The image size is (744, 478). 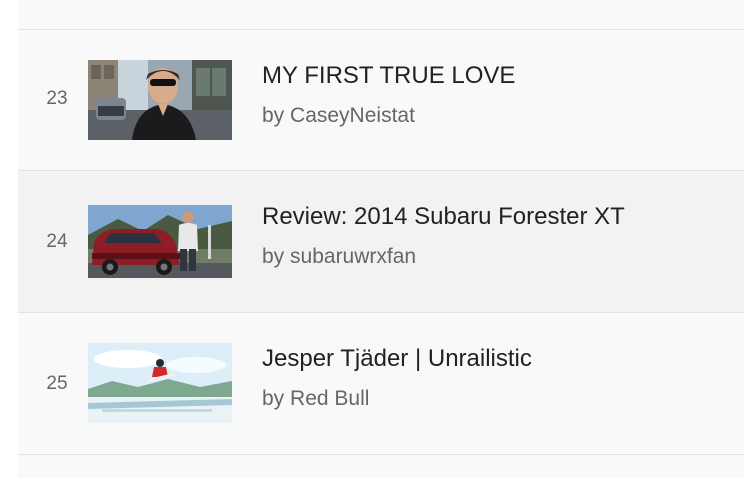 I want to click on rank-number: 25, so click(x=57, y=383).